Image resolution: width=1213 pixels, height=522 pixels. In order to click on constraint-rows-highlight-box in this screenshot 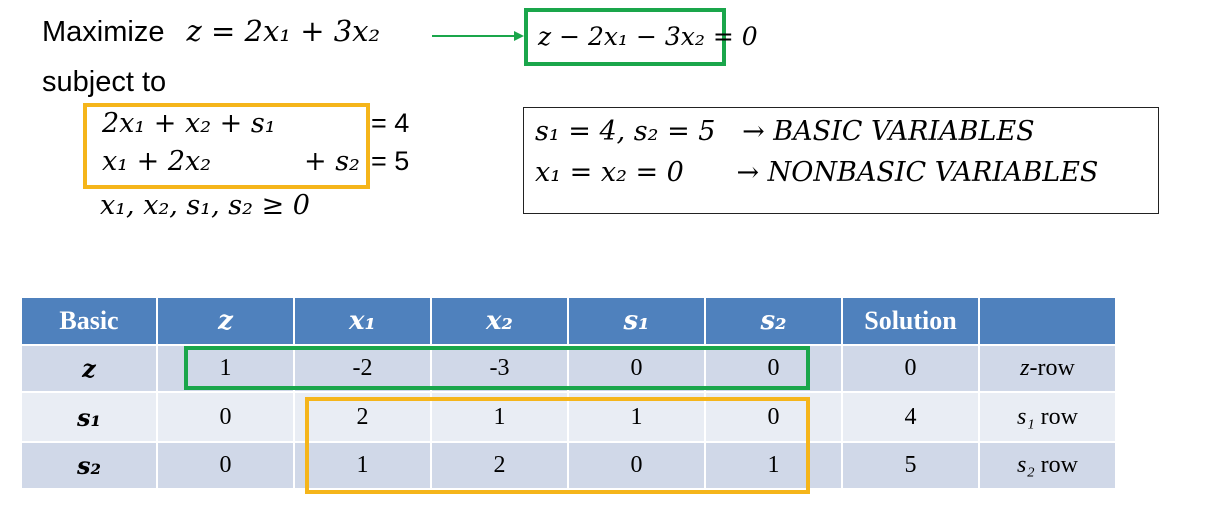, I will do `click(557, 445)`.